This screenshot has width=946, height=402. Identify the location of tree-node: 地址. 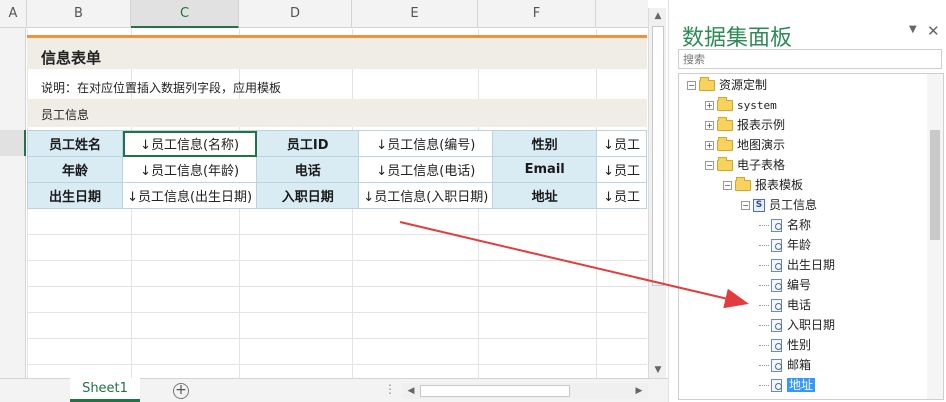
(787, 385).